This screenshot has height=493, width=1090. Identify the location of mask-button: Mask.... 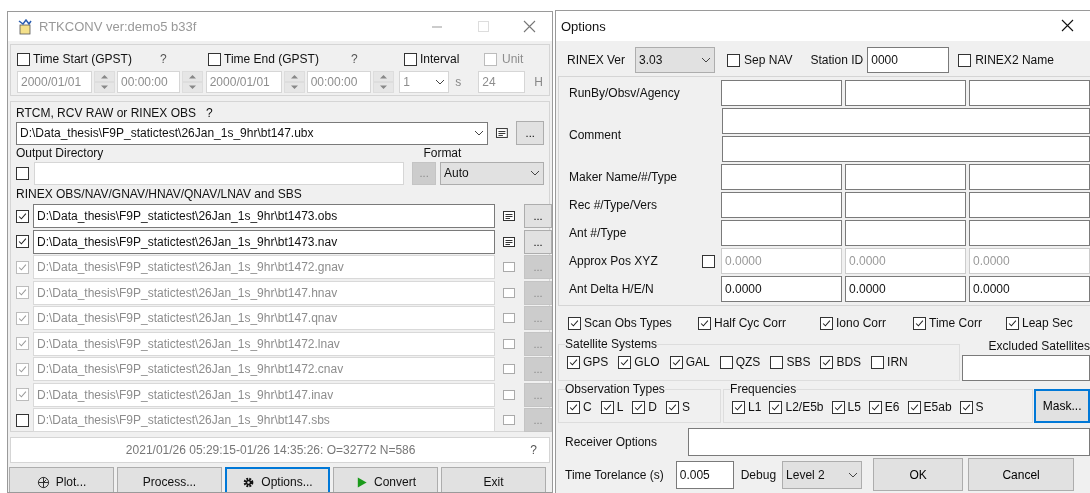
(1062, 406).